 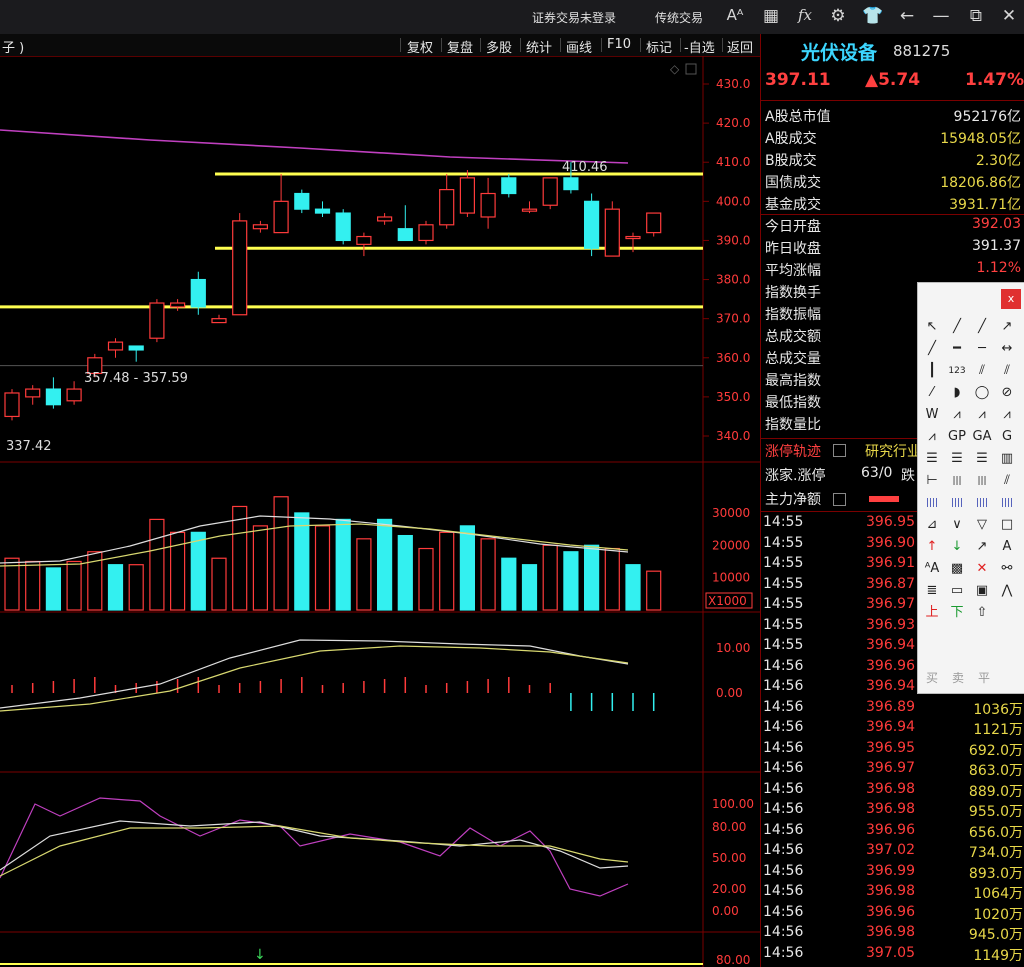 I want to click on classic-trade-button: 传统交易, so click(x=679, y=17).